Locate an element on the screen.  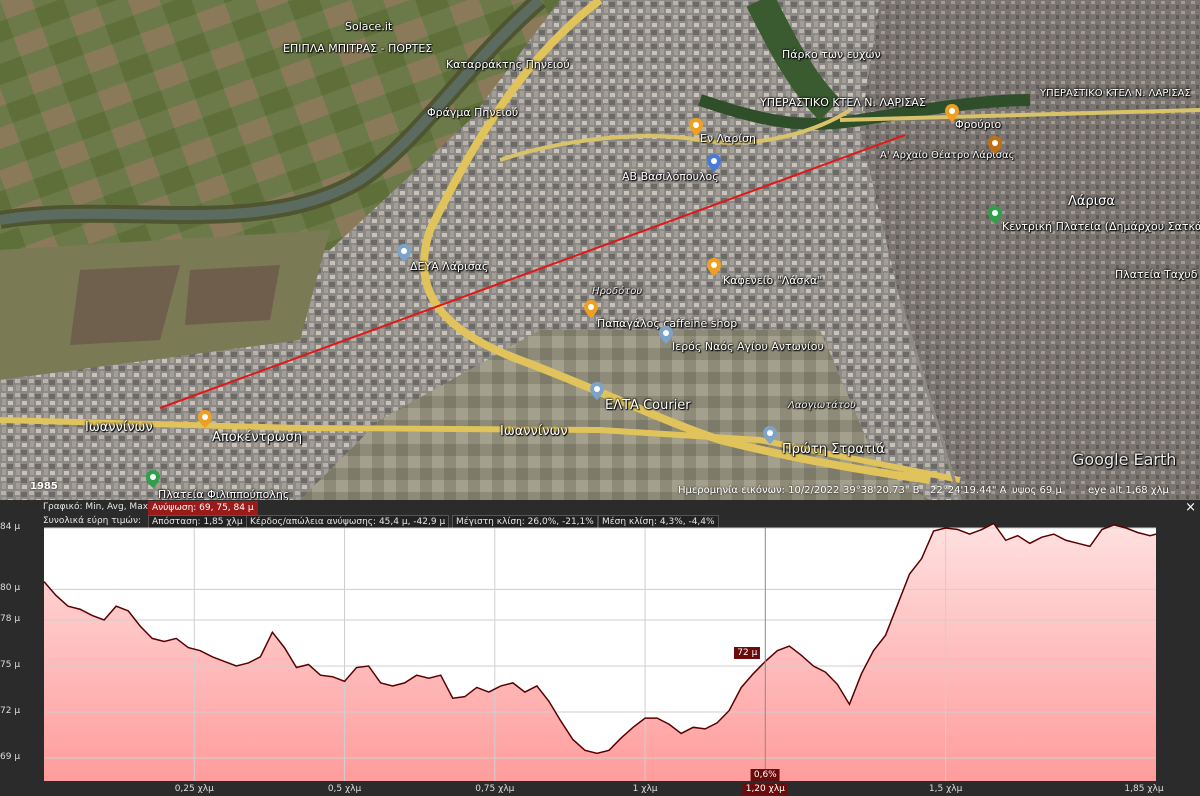
deya-label: ΔΕΥΑ Λάρισας is located at coordinates (449, 266).